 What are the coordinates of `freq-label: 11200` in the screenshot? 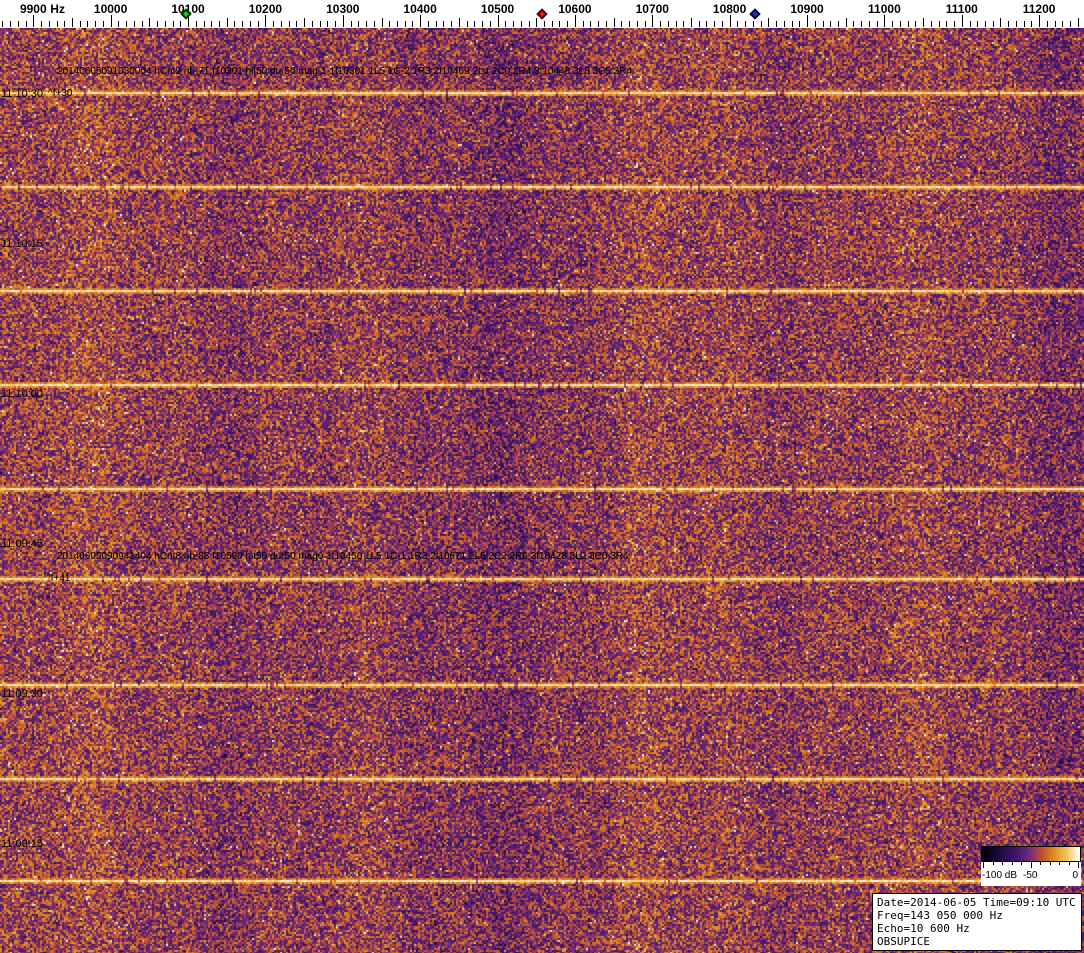 It's located at (1039, 9).